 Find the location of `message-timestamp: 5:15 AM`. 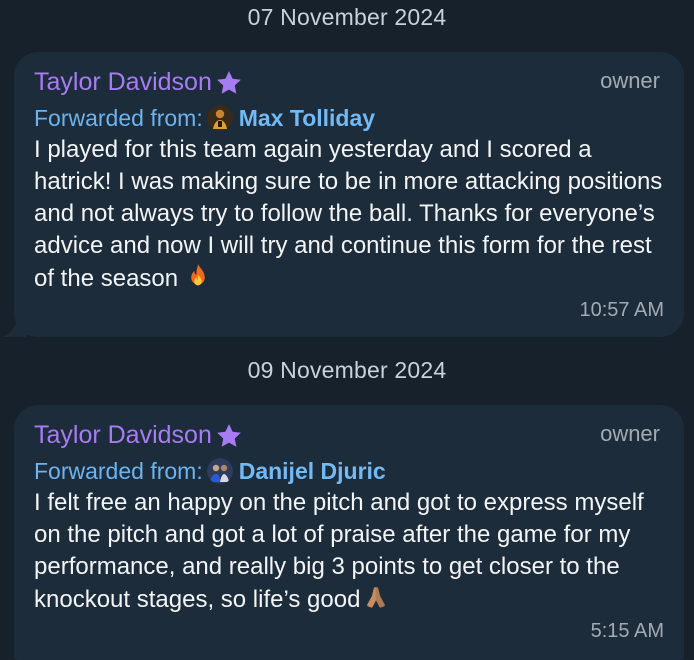

message-timestamp: 5:15 AM is located at coordinates (627, 631).